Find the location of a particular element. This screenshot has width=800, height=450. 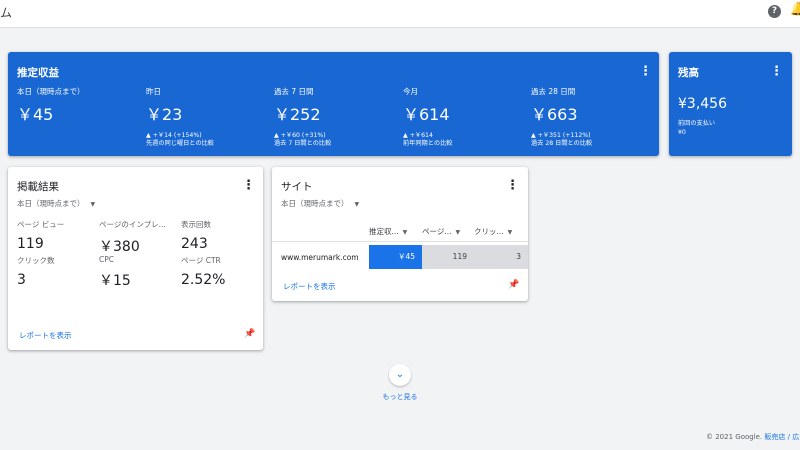

footer-link: 販売店 / 広告 is located at coordinates (782, 437).